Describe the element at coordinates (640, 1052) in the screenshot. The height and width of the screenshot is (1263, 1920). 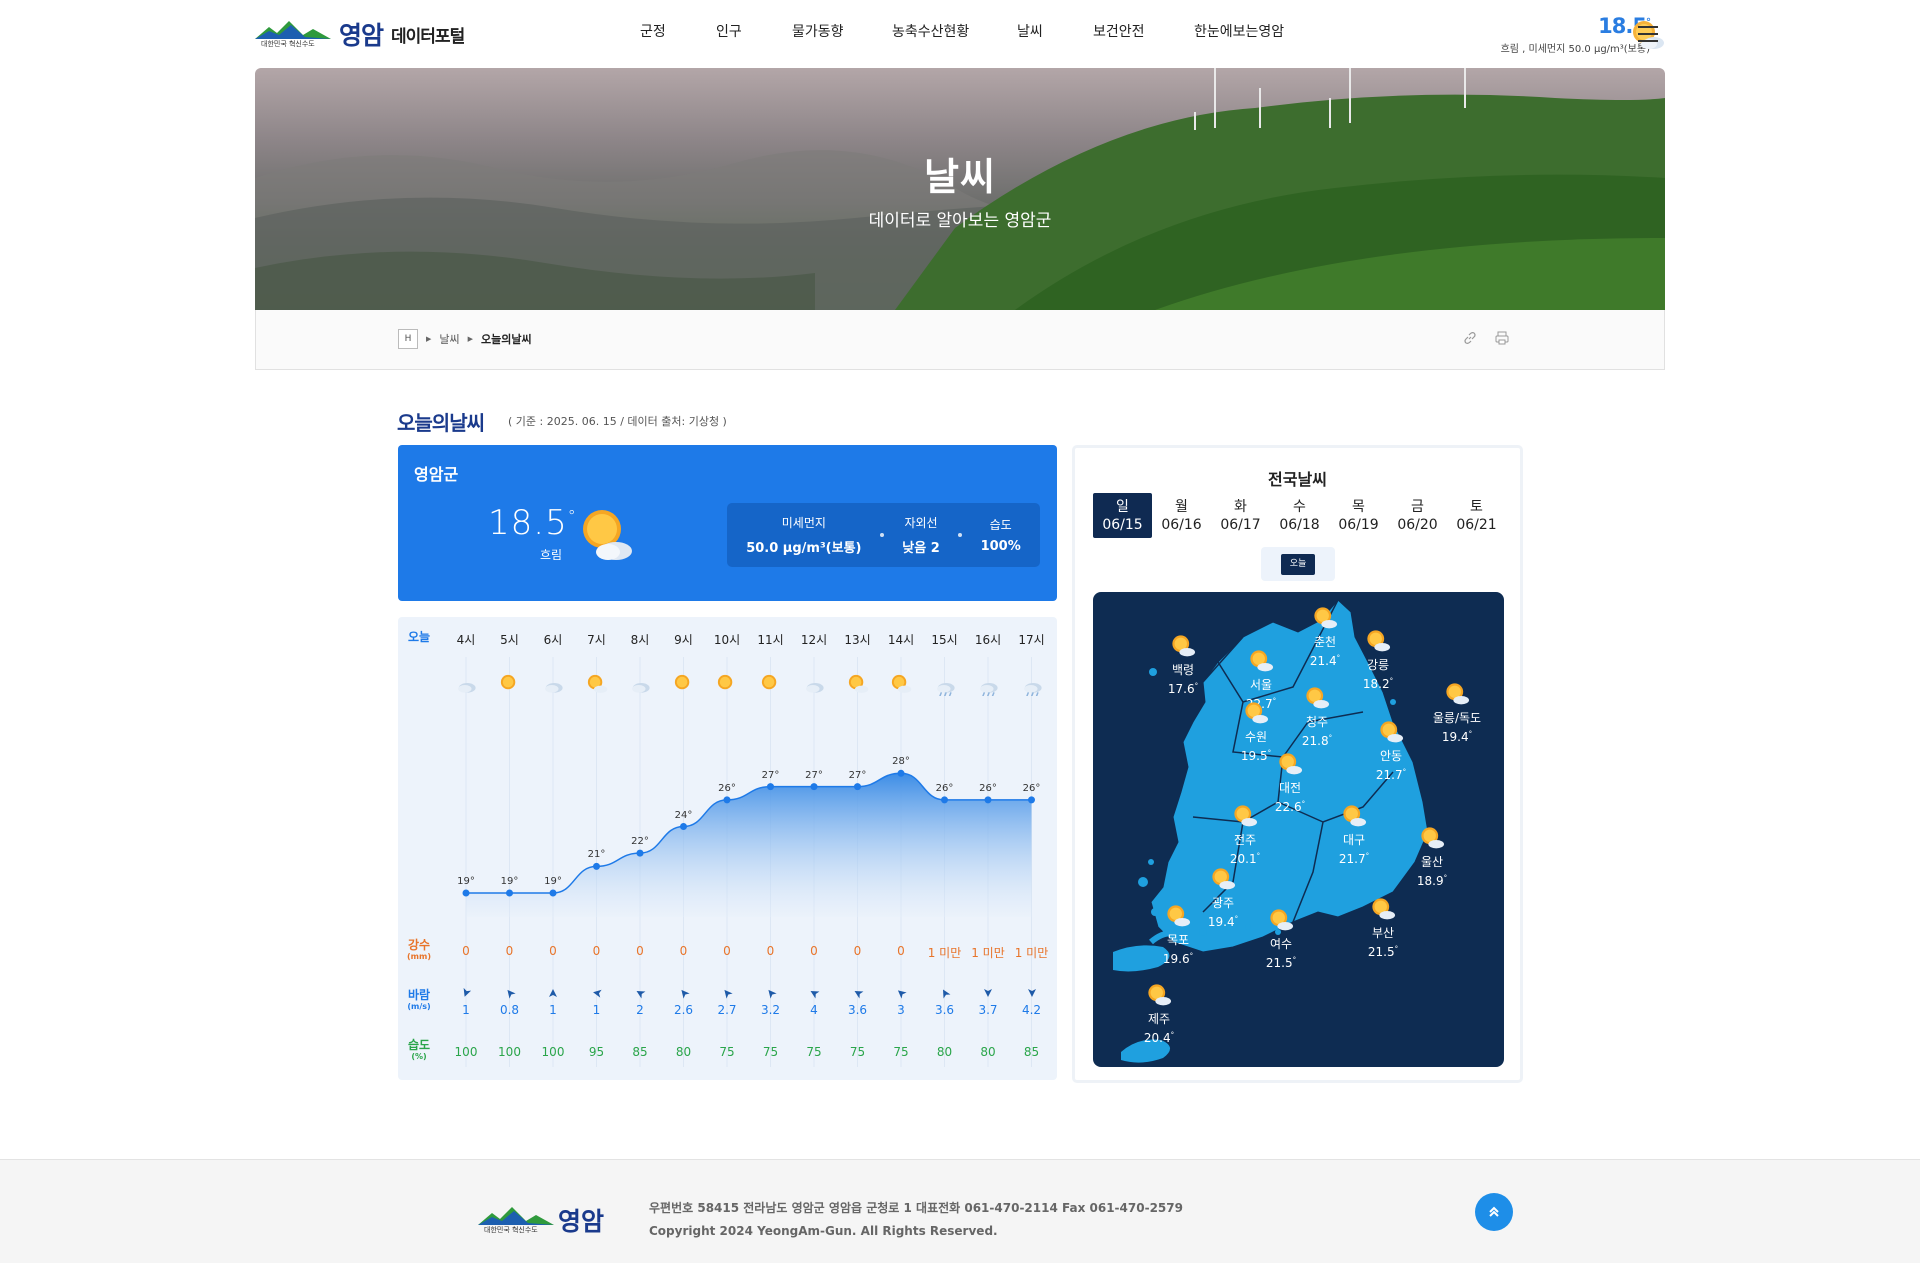
I see `humidity-value: 85` at that location.